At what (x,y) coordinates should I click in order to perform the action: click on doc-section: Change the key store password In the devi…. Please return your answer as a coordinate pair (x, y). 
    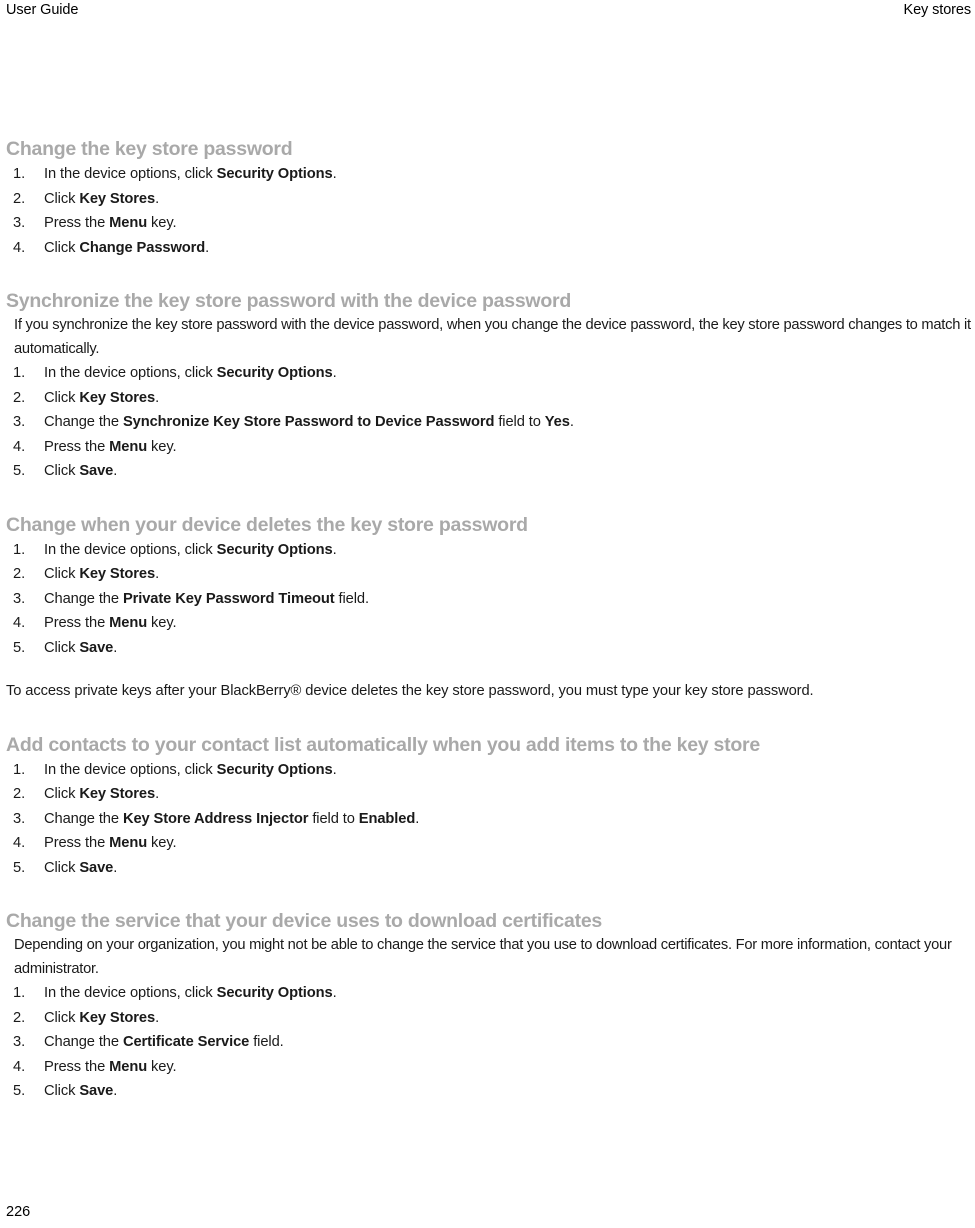
    Looking at the image, I should click on (487, 198).